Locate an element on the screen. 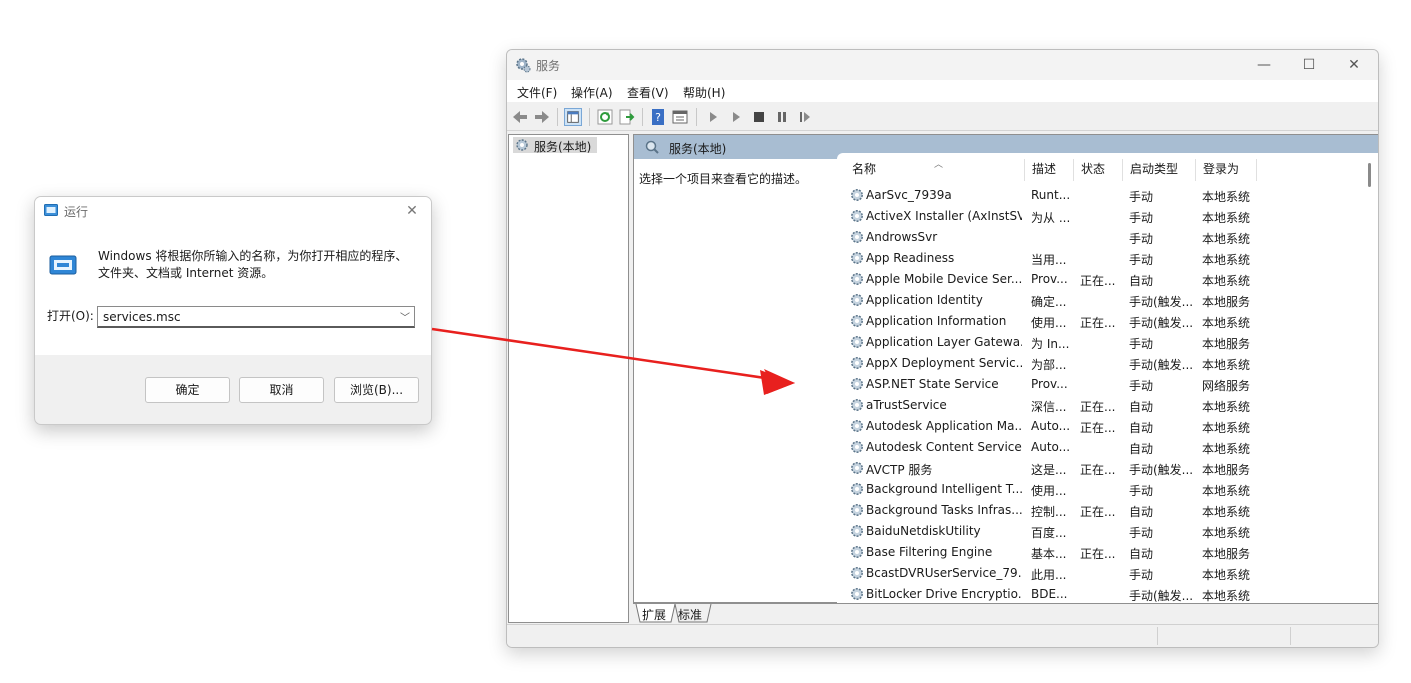 The height and width of the screenshot is (683, 1411). back-icon is located at coordinates (520, 117).